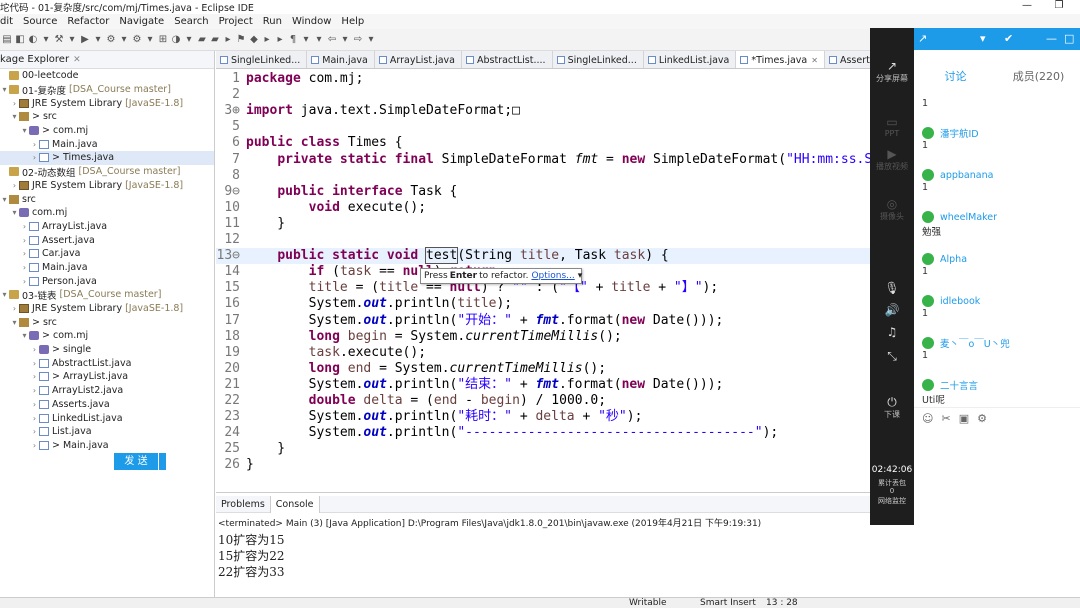 The width and height of the screenshot is (1080, 608). What do you see at coordinates (892, 408) in the screenshot?
I see `live-side-button: ⏻ 下课` at bounding box center [892, 408].